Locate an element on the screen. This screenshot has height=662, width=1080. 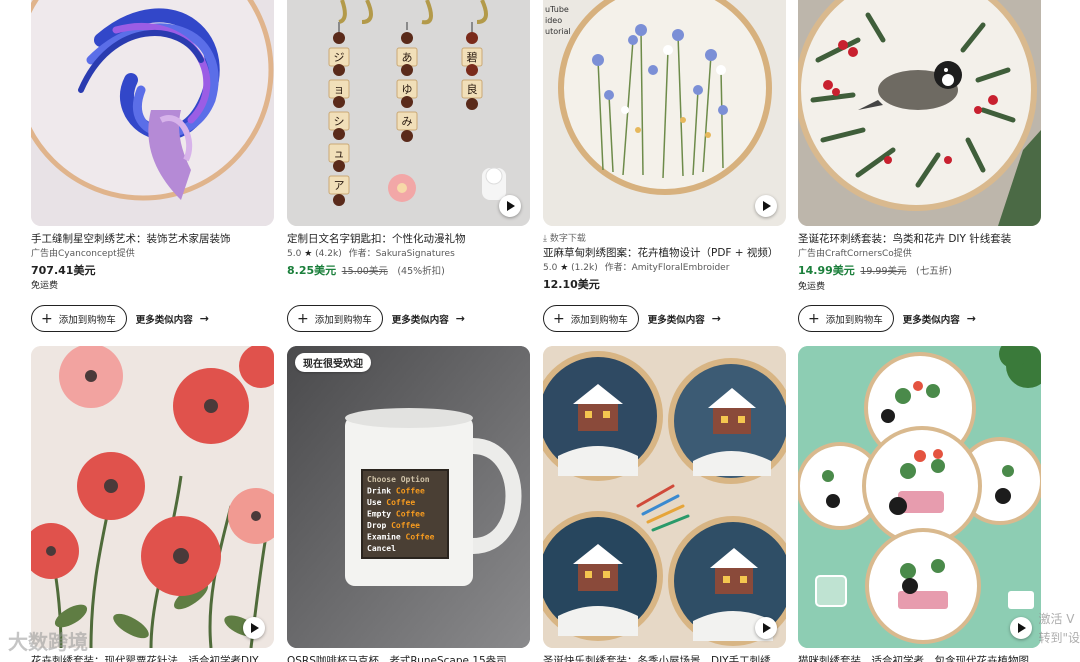
watermark-text: 大数跨境 is located at coordinates (48, 642).